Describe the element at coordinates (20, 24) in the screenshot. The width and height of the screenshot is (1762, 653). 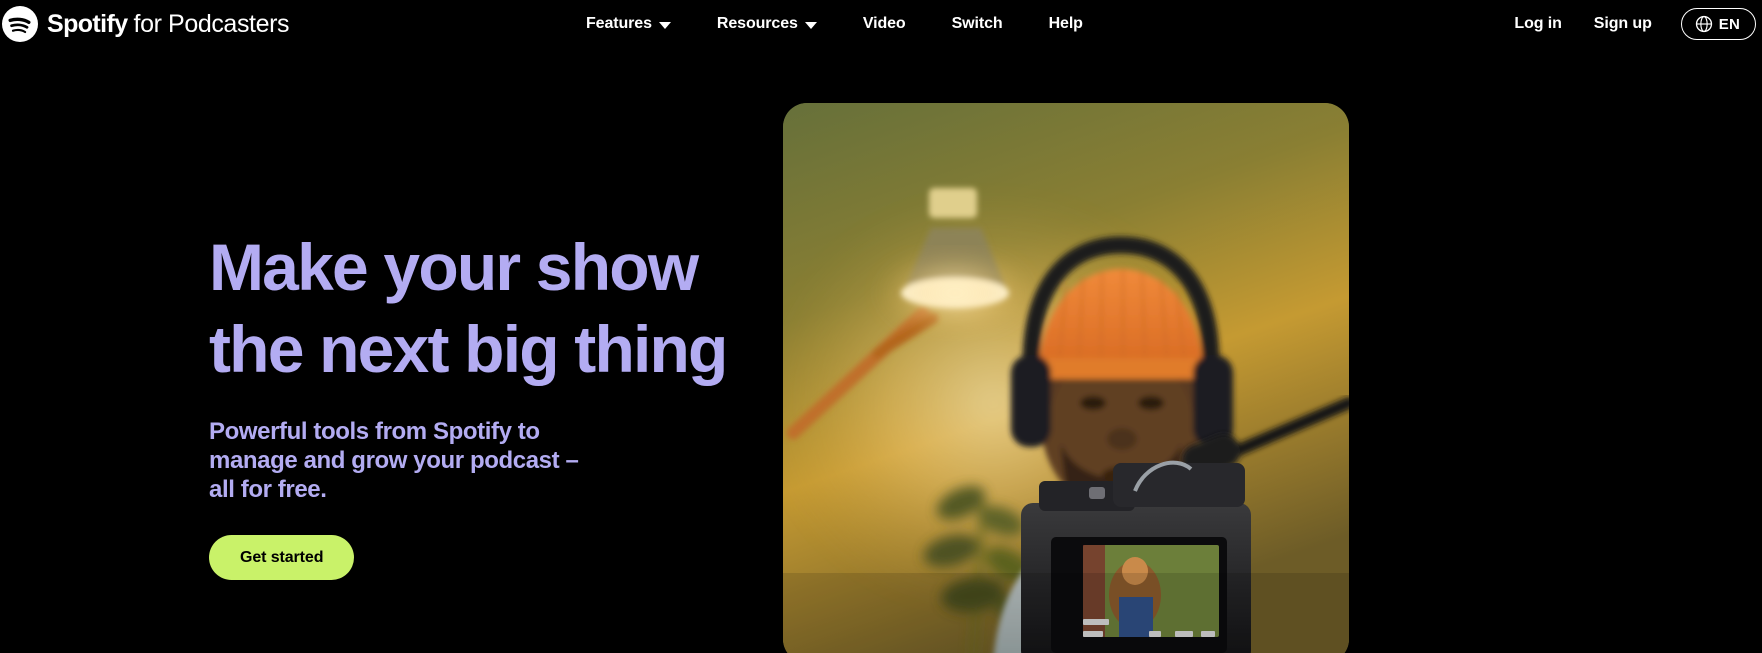
I see `spotify-logo-icon` at that location.